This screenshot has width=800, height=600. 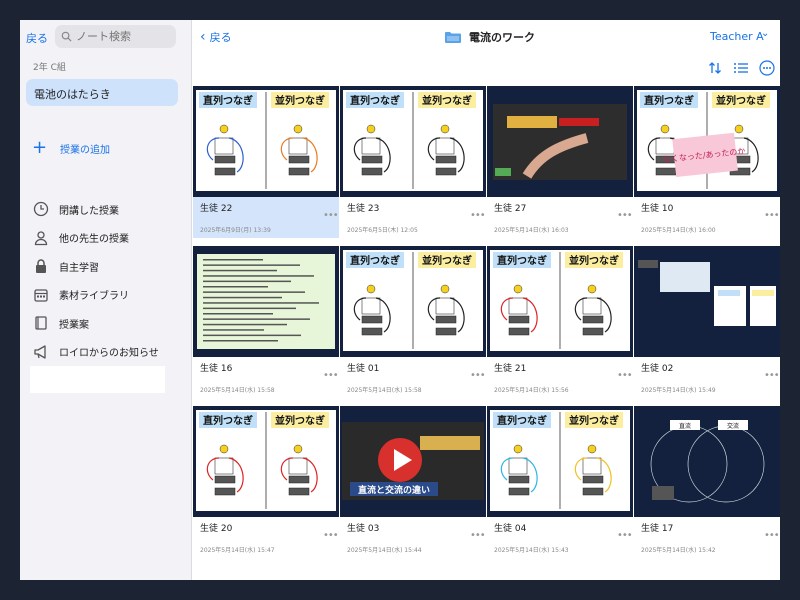 What do you see at coordinates (715, 68) in the screenshot?
I see `sort-icon` at bounding box center [715, 68].